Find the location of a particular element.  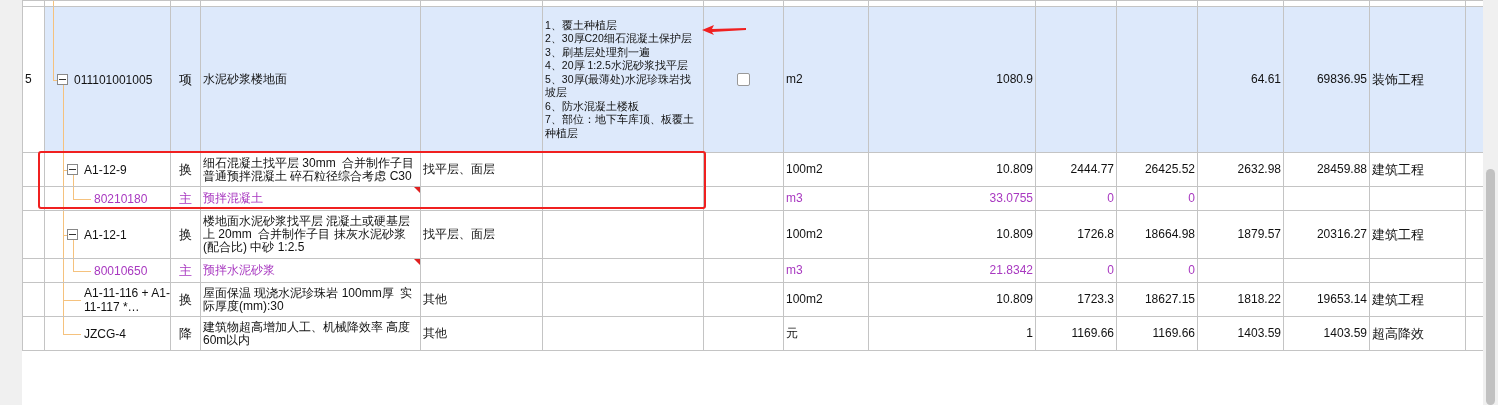

arrow-icon is located at coordinates (724, 30).